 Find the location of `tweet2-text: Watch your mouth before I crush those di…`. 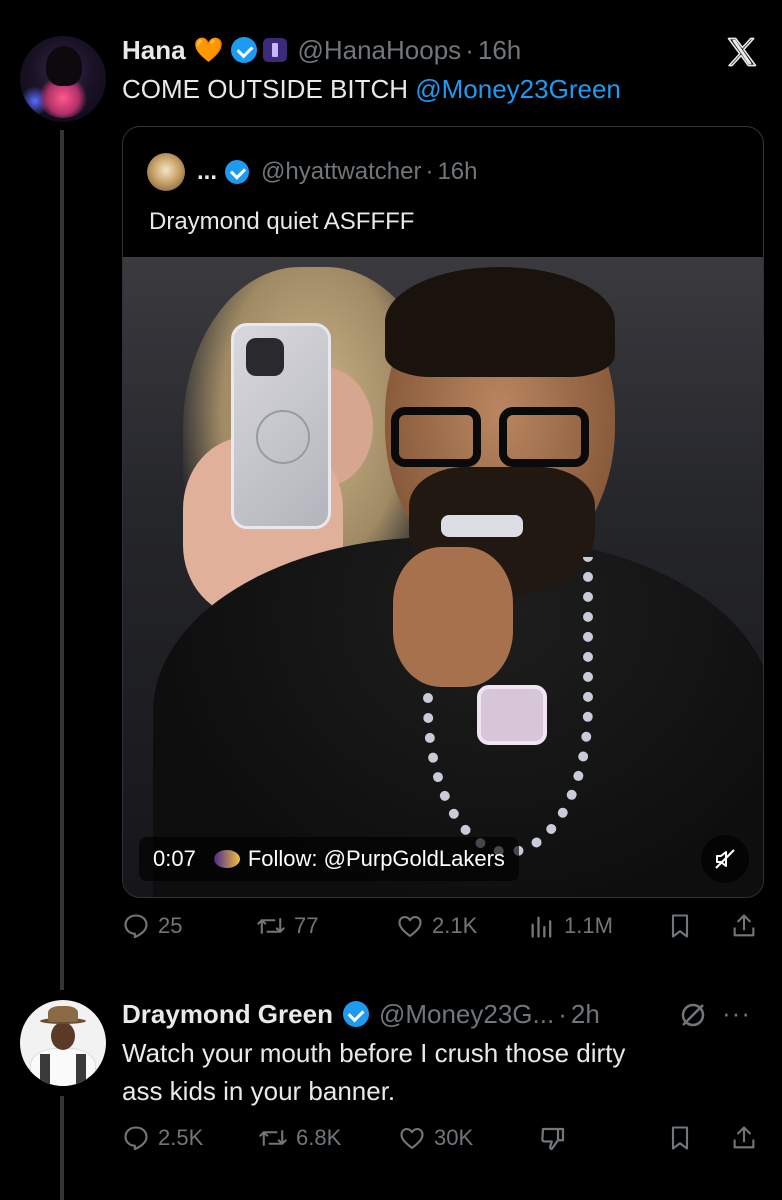

tweet2-text: Watch your mouth before I crush those di… is located at coordinates (374, 1072).